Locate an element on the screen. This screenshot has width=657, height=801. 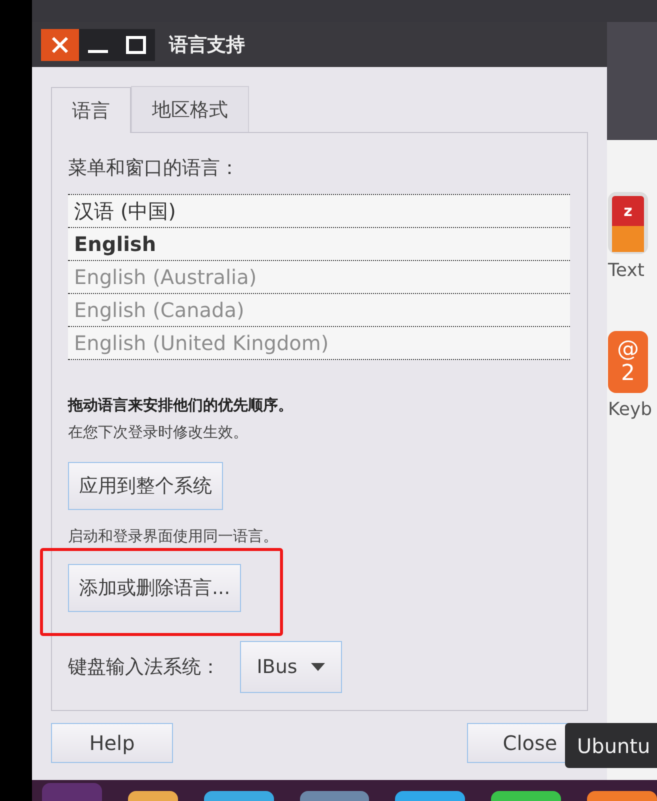
close-icon is located at coordinates (60, 44).